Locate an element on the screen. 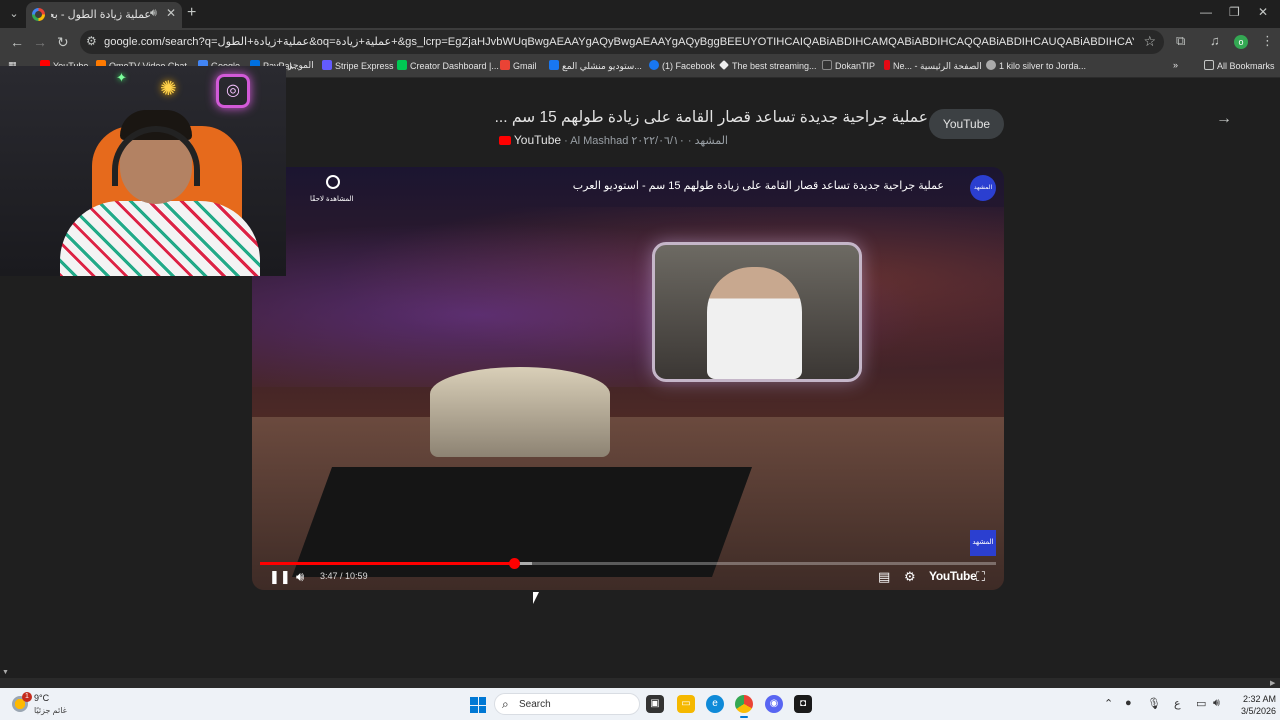  progress-played is located at coordinates (387, 563).